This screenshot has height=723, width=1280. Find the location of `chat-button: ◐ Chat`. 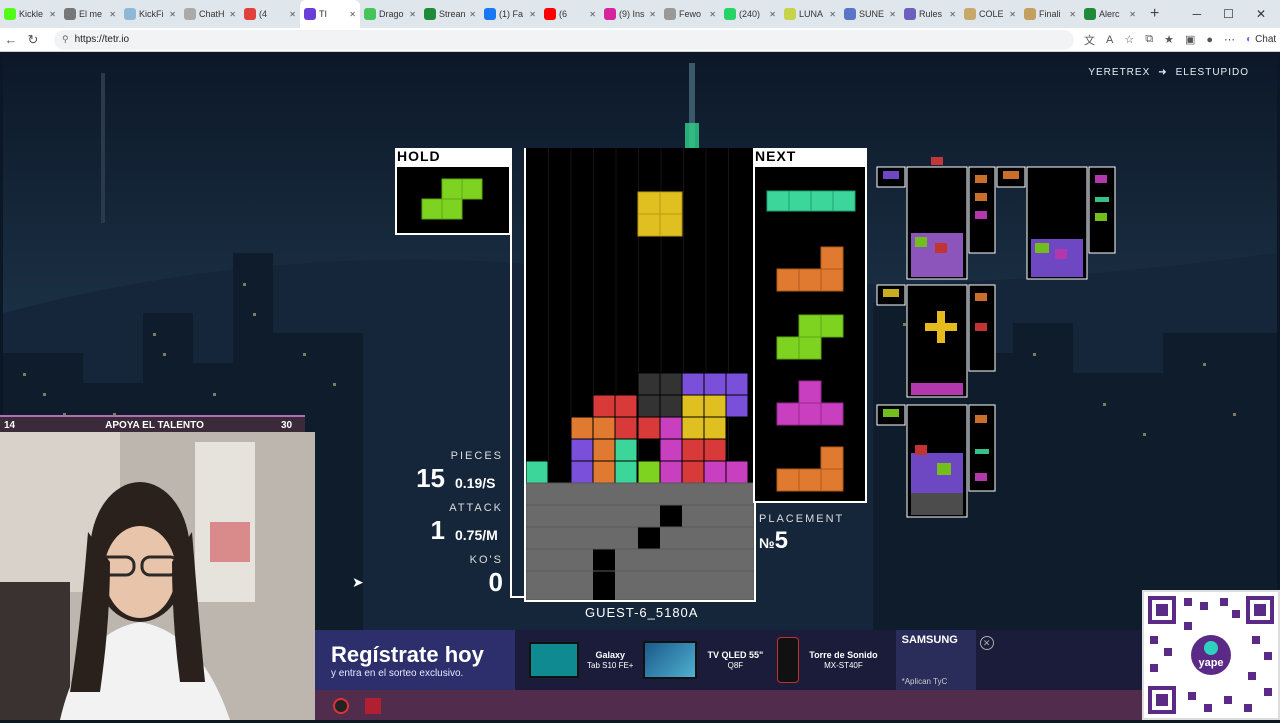

chat-button: ◐ Chat is located at coordinates (1261, 39).